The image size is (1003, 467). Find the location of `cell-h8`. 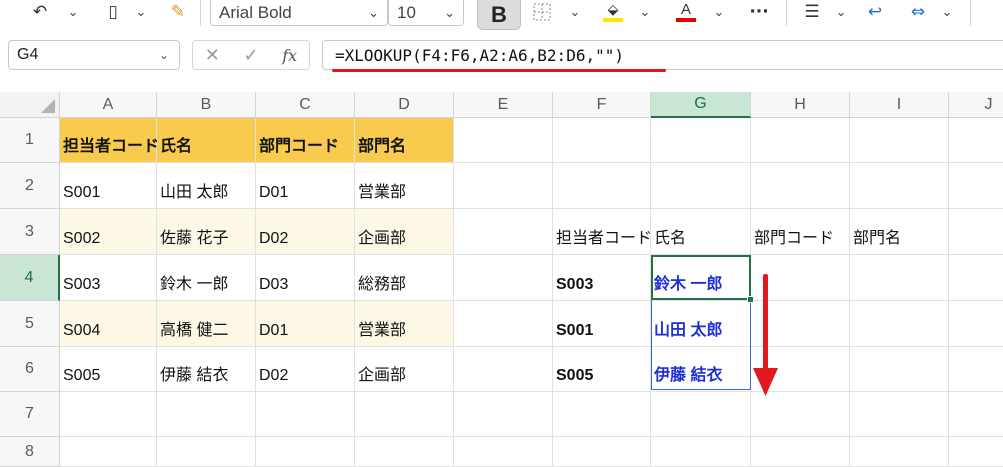

cell-h8 is located at coordinates (800, 452).